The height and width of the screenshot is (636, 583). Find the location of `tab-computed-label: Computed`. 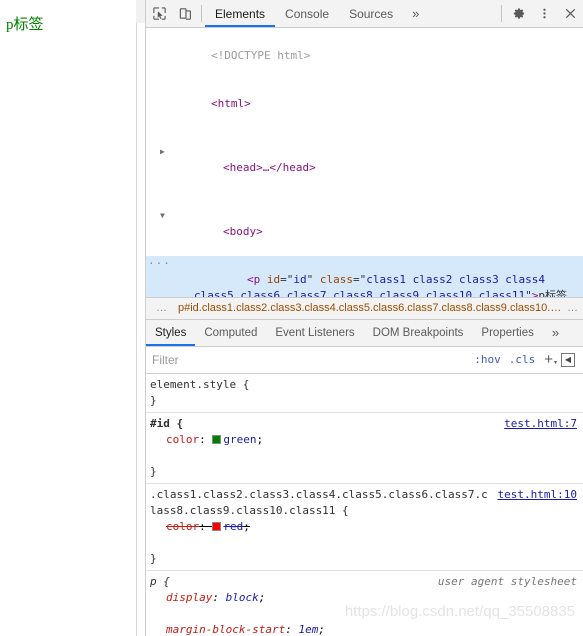

tab-computed-label: Computed is located at coordinates (231, 332).